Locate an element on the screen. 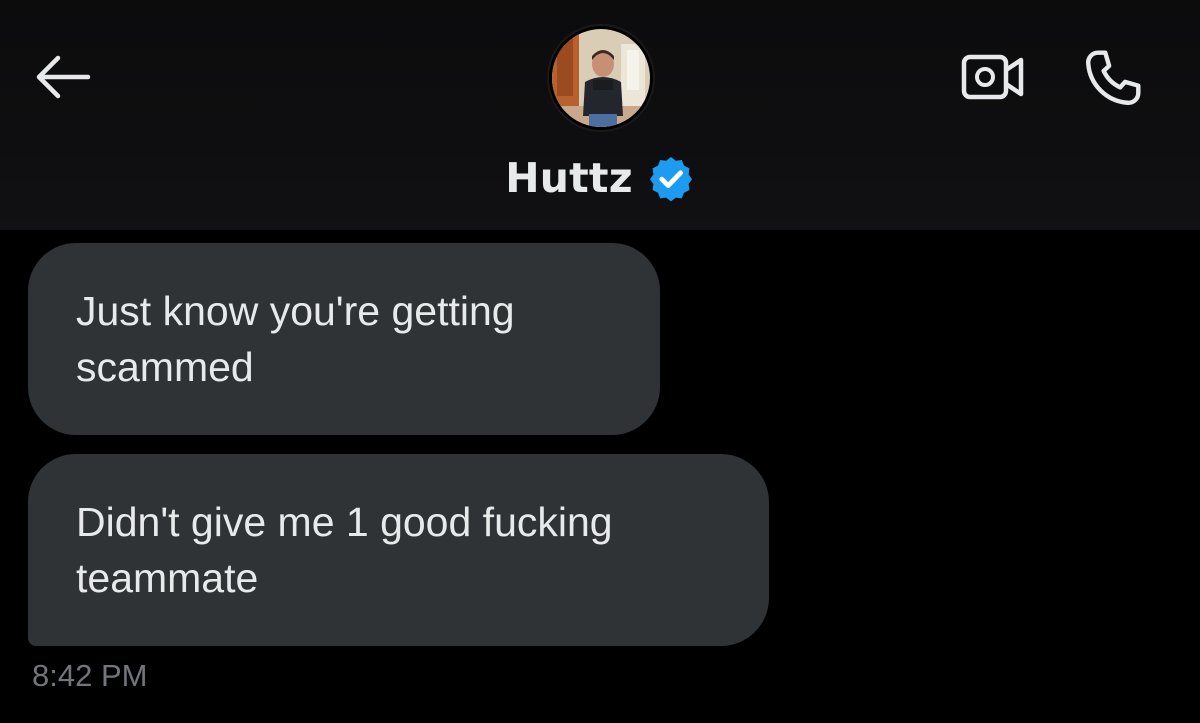 This screenshot has width=1200, height=723. contact-avatar is located at coordinates (601, 78).